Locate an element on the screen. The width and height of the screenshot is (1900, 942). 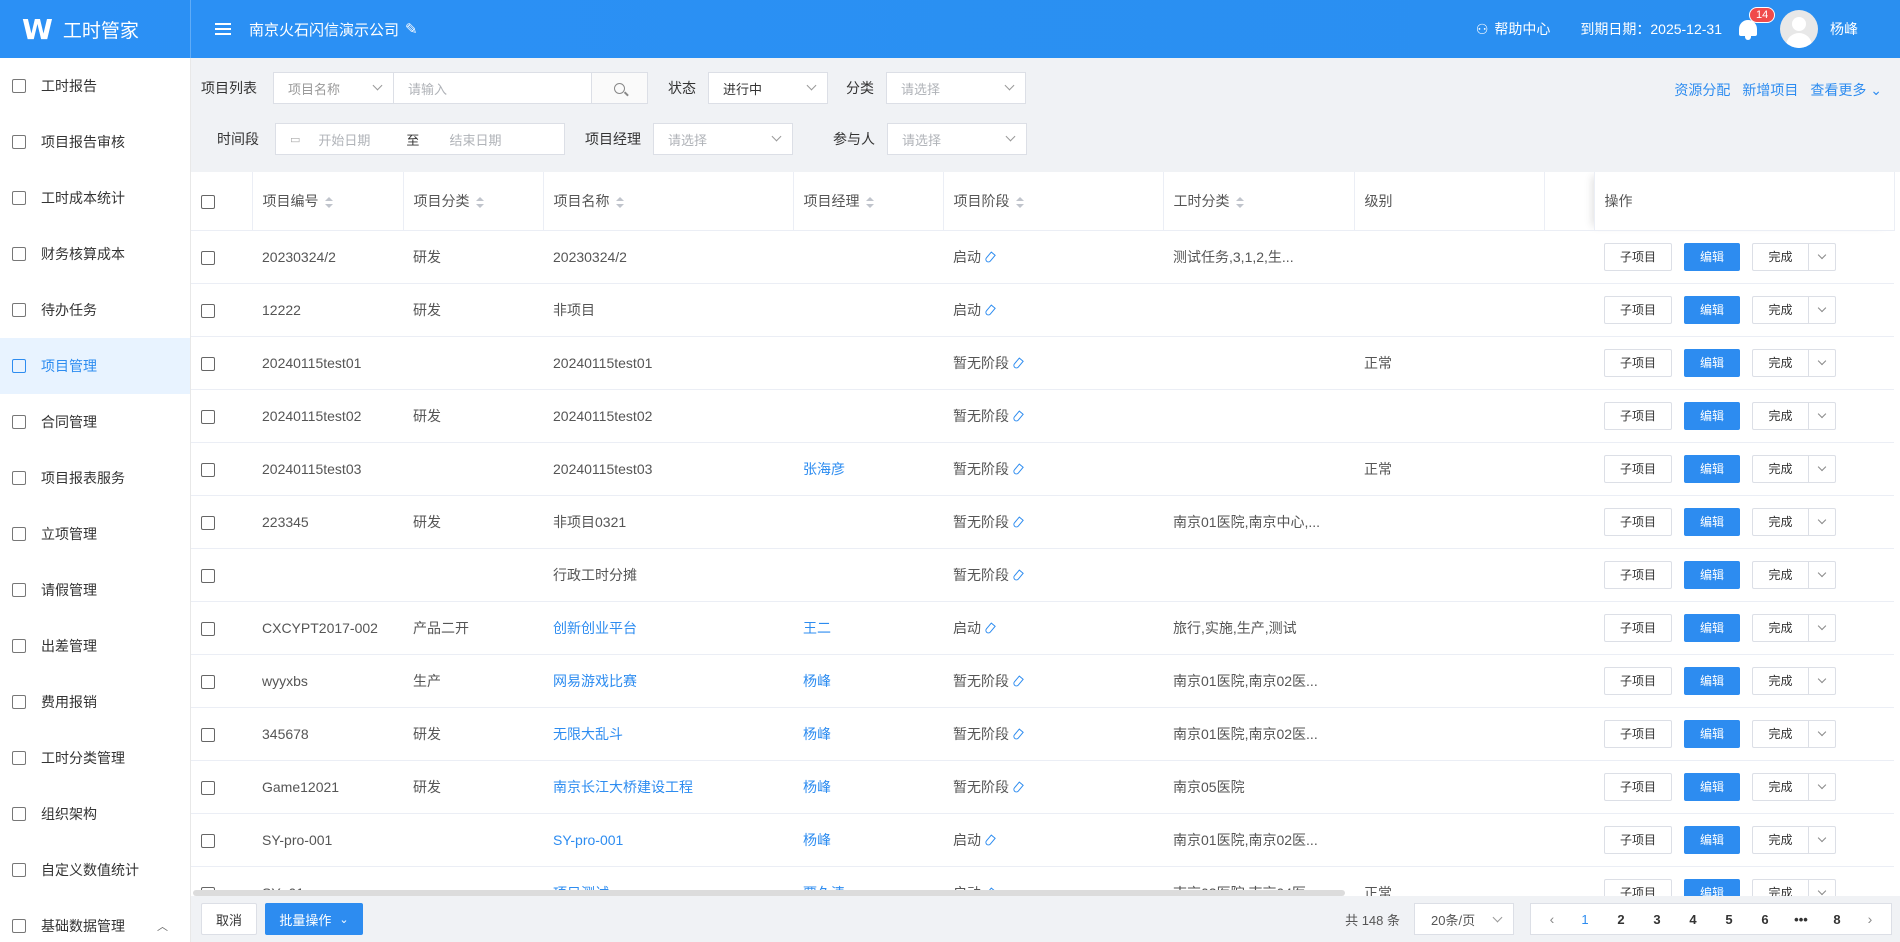
sidebar-item: 财务核算成本 is located at coordinates (95, 254).